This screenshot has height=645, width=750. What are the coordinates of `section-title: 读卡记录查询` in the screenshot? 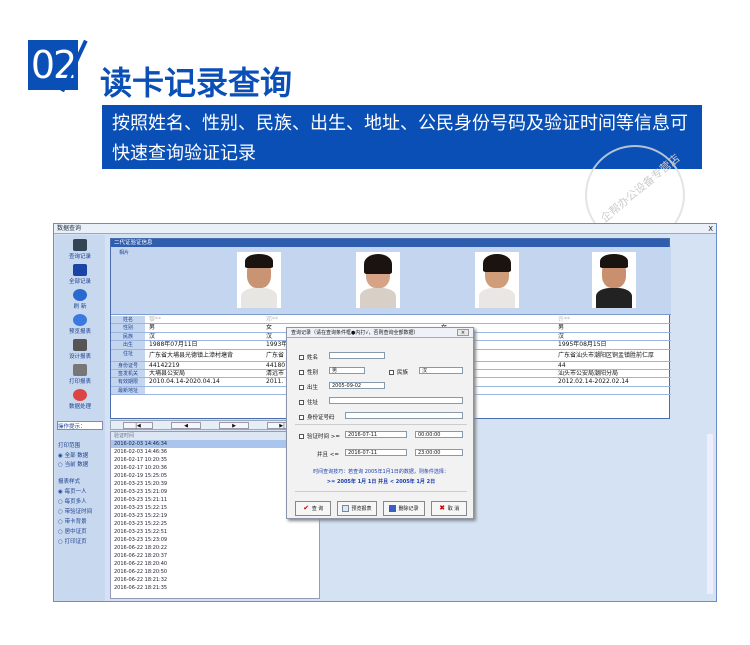 It's located at (196, 83).